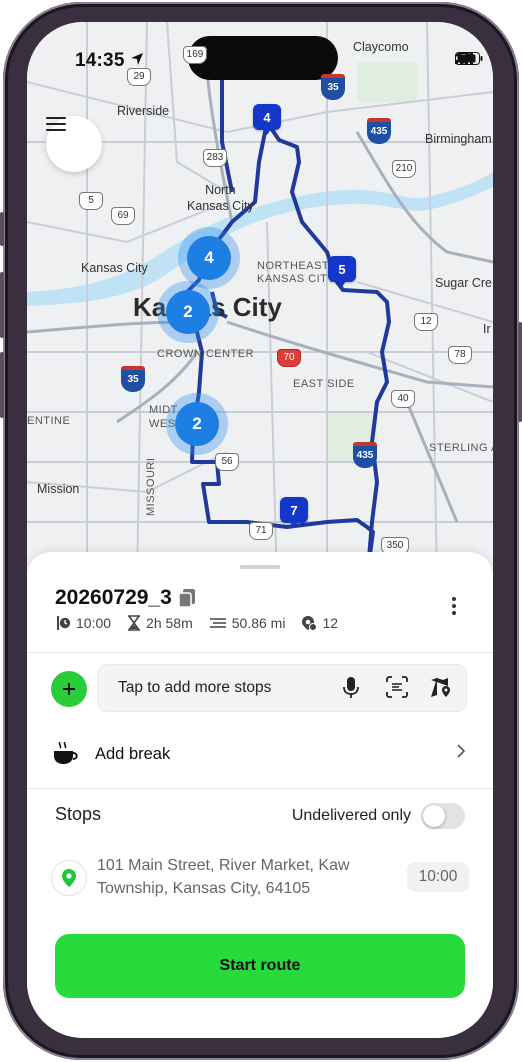  I want to click on add-stop-button, so click(69, 689).